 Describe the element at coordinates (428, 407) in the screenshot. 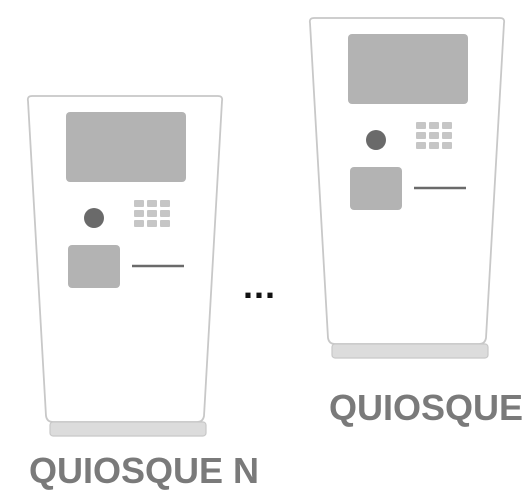

I see `kiosk-1-label: QUIOSQUE 1` at that location.